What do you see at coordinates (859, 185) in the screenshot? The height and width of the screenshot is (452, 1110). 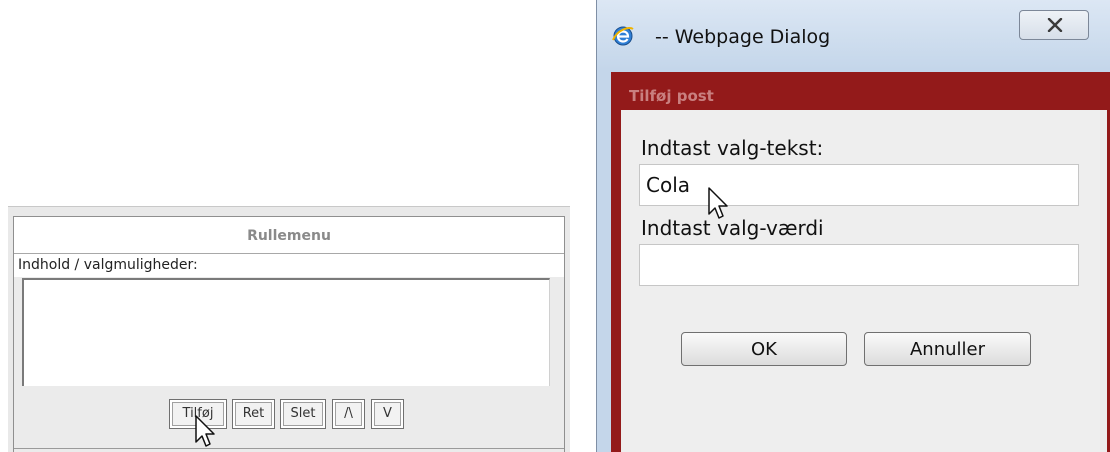 I see `option-text-input` at bounding box center [859, 185].